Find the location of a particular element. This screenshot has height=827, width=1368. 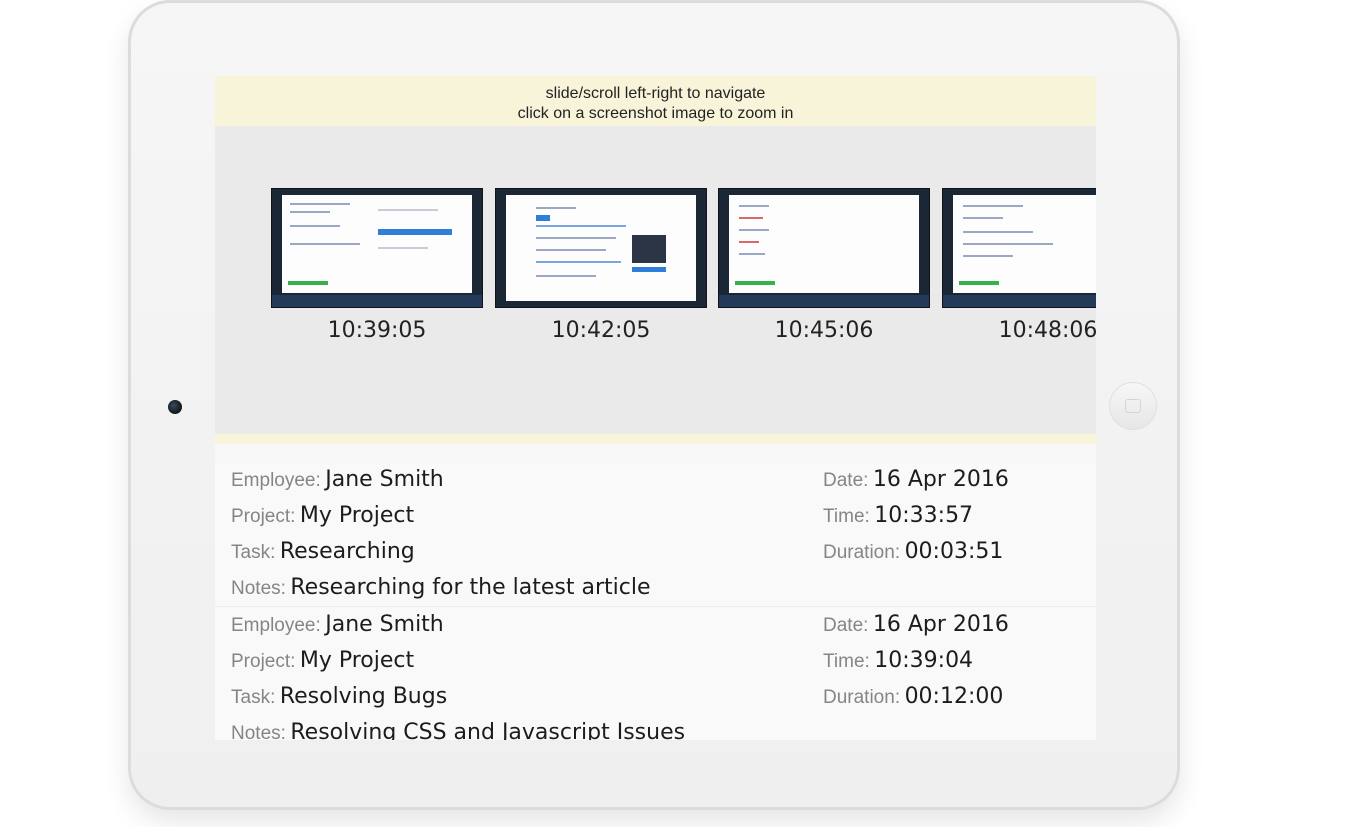

screenshot-thumbnail: 10:42:05 is located at coordinates (601, 265).